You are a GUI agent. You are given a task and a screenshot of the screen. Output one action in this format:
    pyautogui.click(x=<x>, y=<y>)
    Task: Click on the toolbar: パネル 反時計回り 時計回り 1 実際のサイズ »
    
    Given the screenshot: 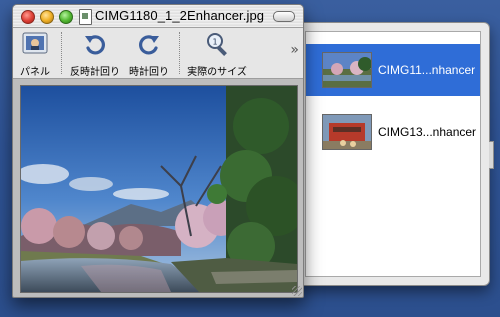 What is the action you would take?
    pyautogui.click(x=158, y=53)
    